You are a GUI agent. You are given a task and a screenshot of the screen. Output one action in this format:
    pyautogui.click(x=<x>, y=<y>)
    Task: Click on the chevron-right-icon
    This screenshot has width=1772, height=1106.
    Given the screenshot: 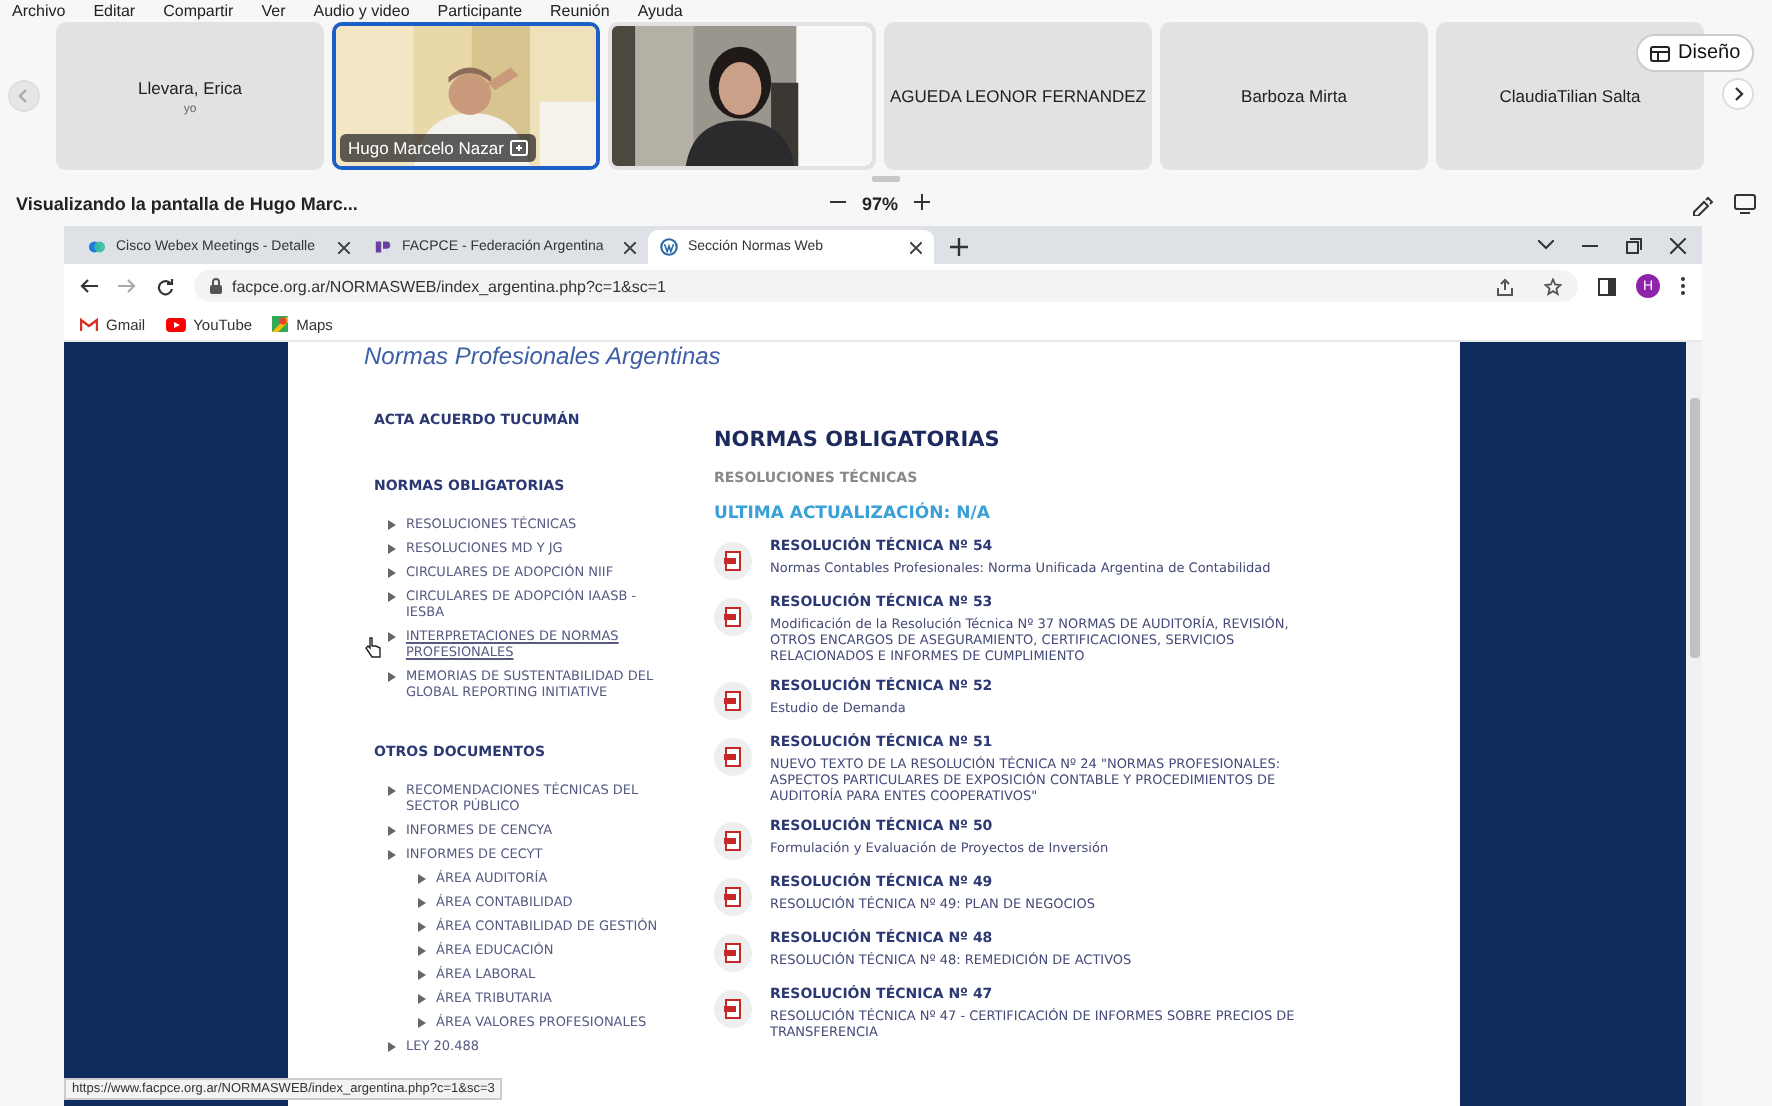 What is the action you would take?
    pyautogui.click(x=1738, y=94)
    